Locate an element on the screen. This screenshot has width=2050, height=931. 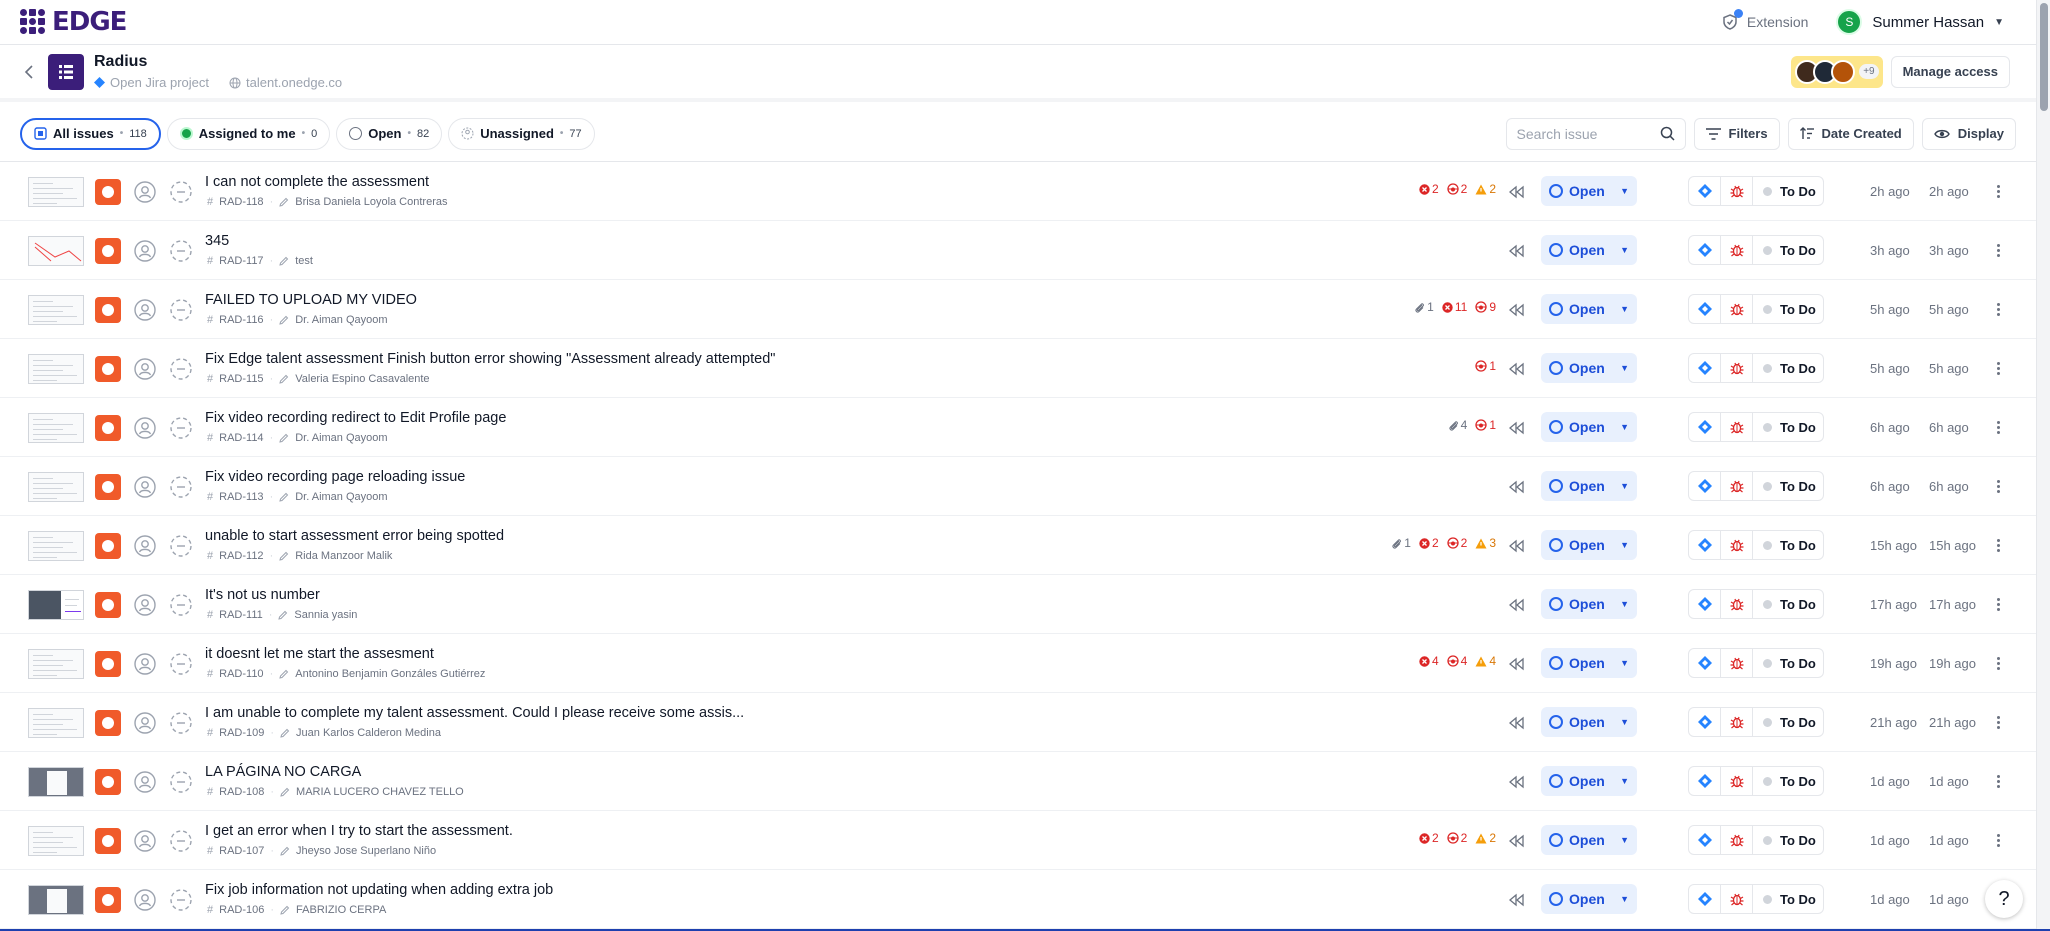
scrollbar-thumb is located at coordinates (2044, 57).